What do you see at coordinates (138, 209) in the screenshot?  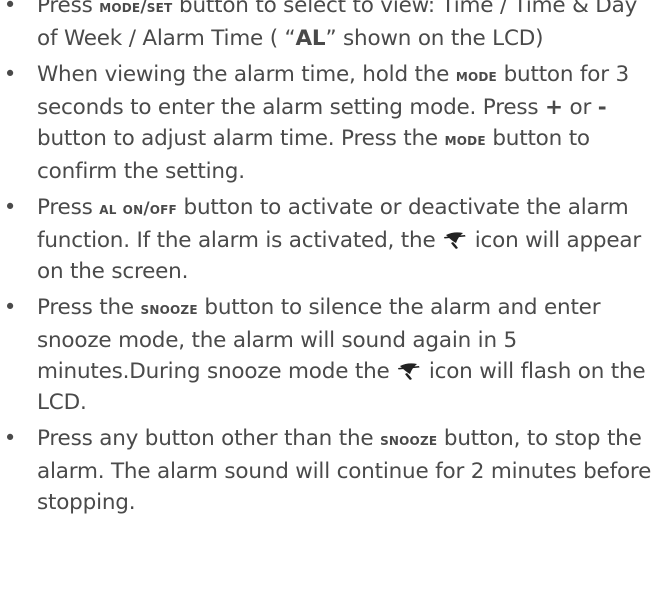 I see `button-name-al-on-off: AL ON/OFF` at bounding box center [138, 209].